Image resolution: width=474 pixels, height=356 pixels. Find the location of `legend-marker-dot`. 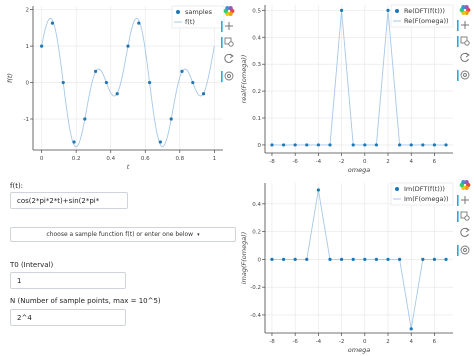

legend-marker-dot is located at coordinates (397, 11).